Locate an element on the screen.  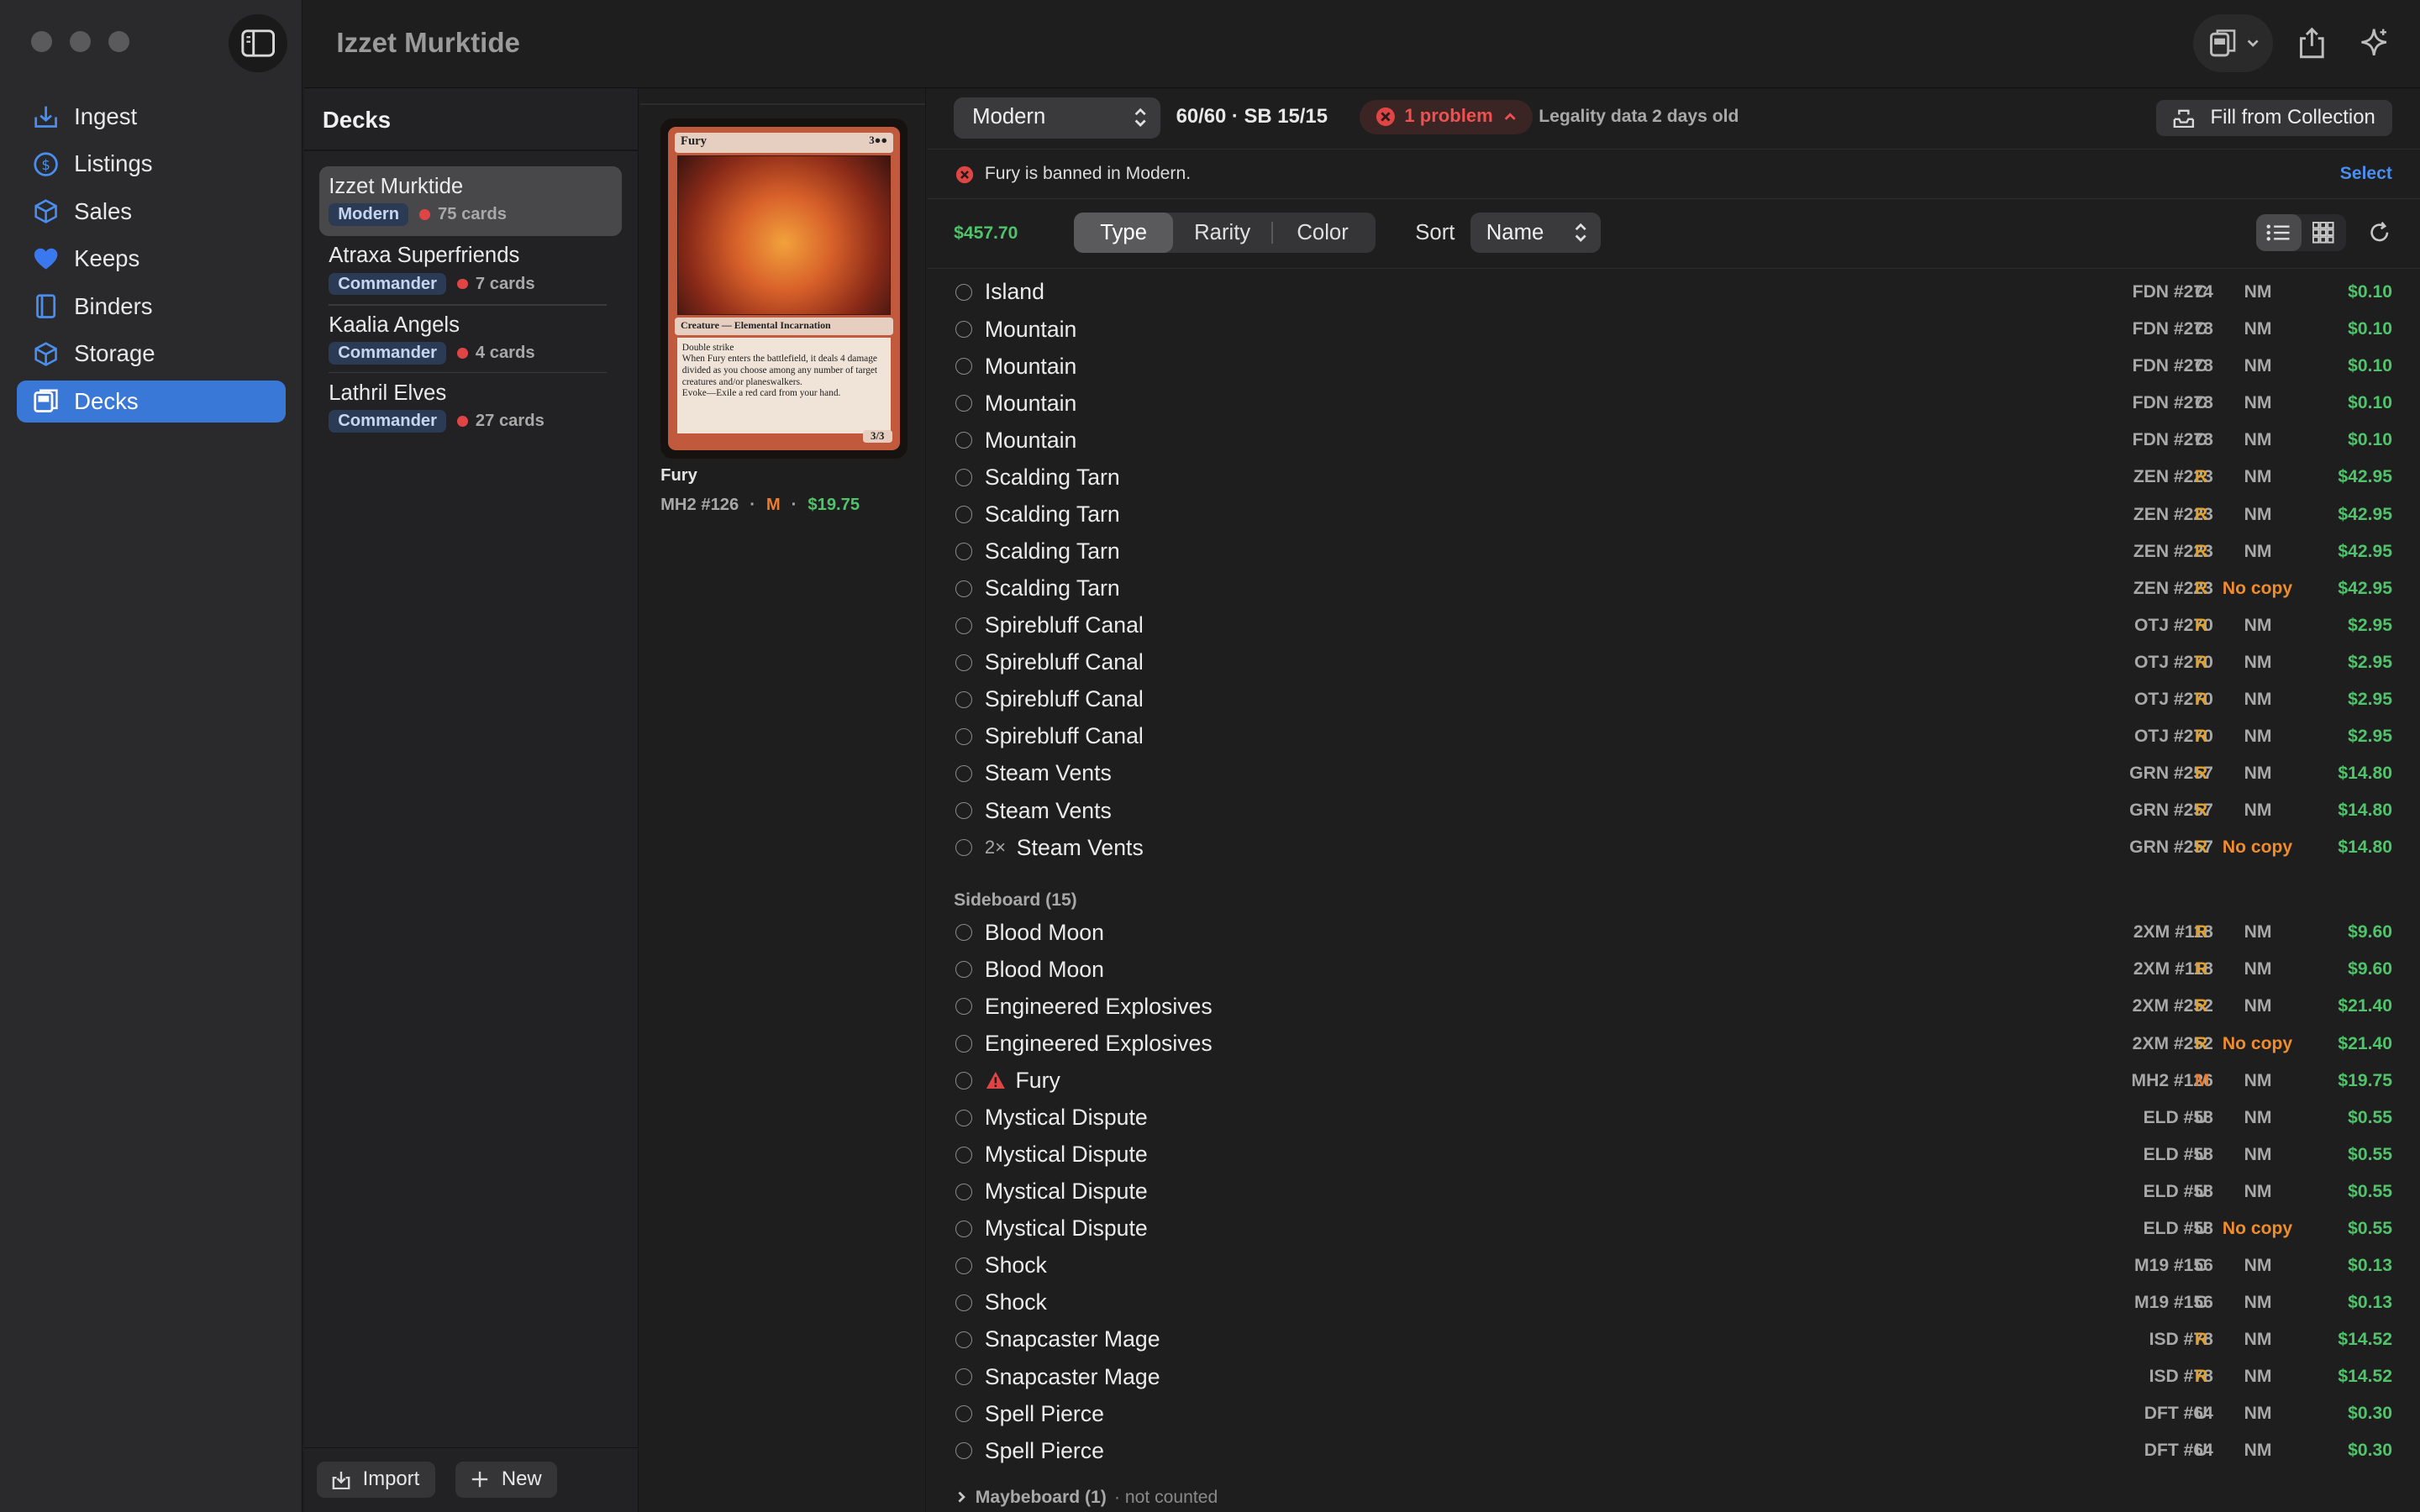
price: $0.13 is located at coordinates (2370, 1265).